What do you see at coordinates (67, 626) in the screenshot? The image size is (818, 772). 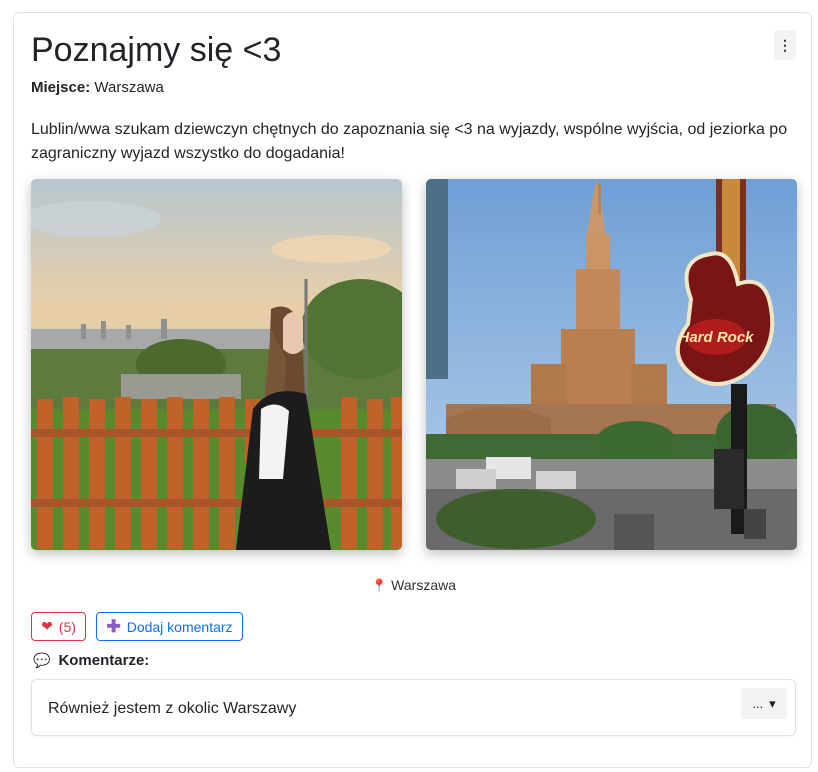 I see `like-count: (5)` at bounding box center [67, 626].